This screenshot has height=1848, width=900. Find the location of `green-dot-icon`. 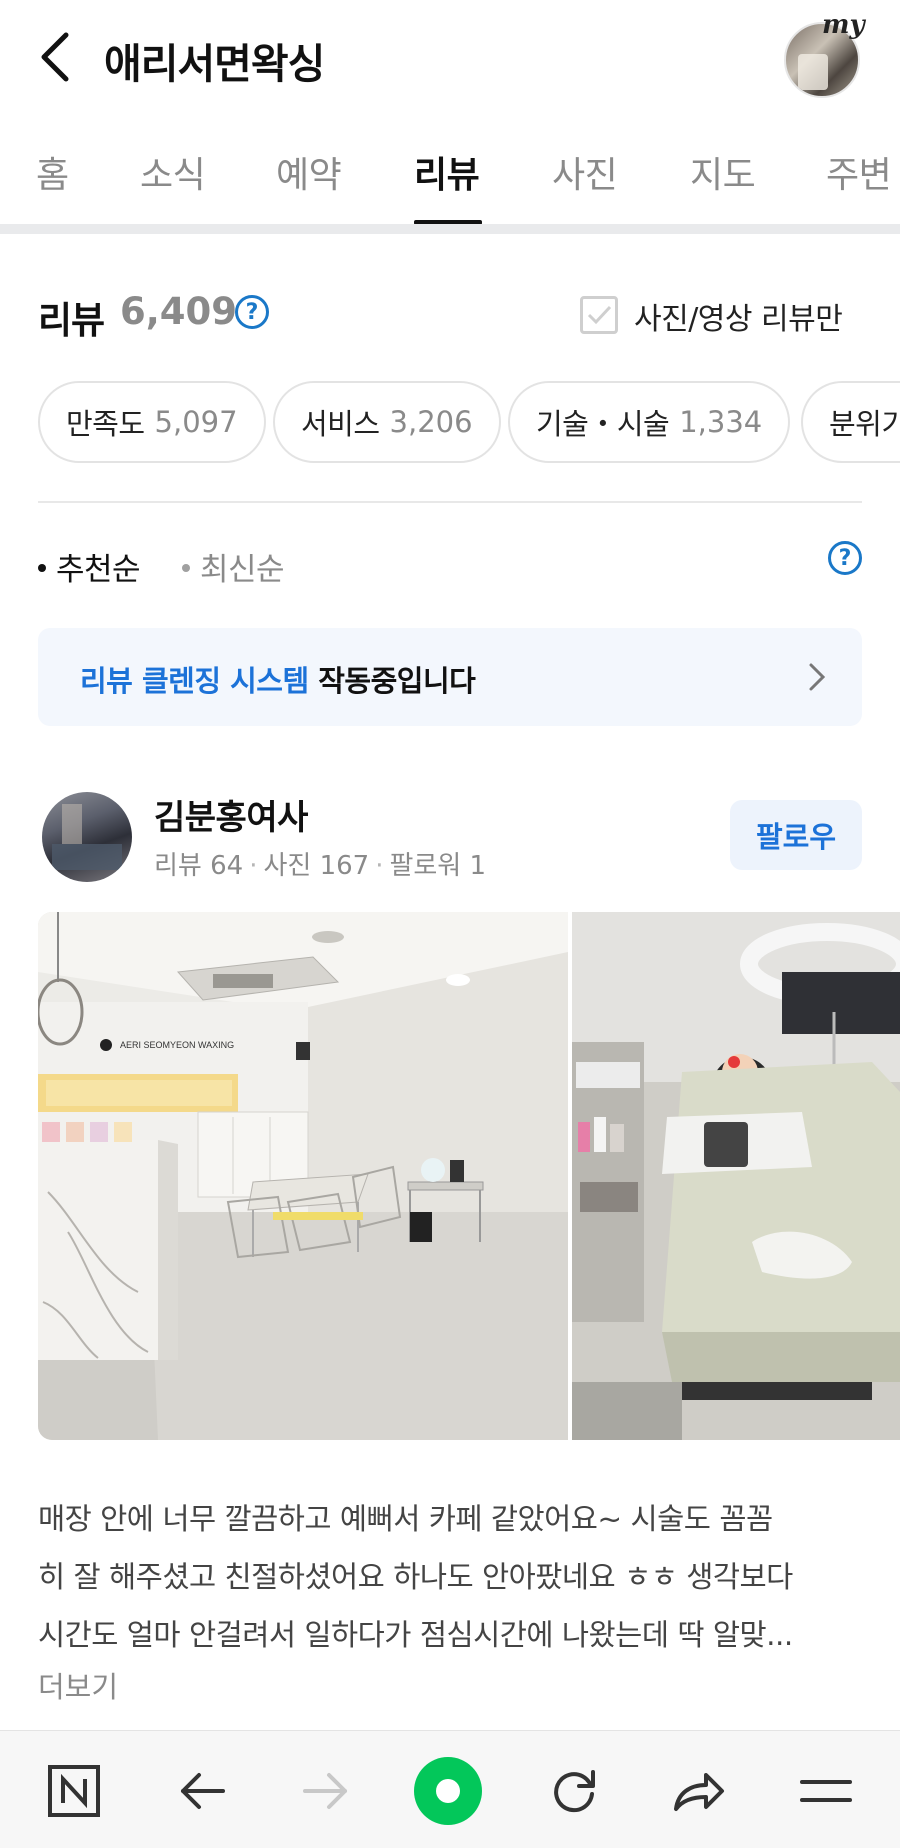

green-dot-icon is located at coordinates (448, 1791).